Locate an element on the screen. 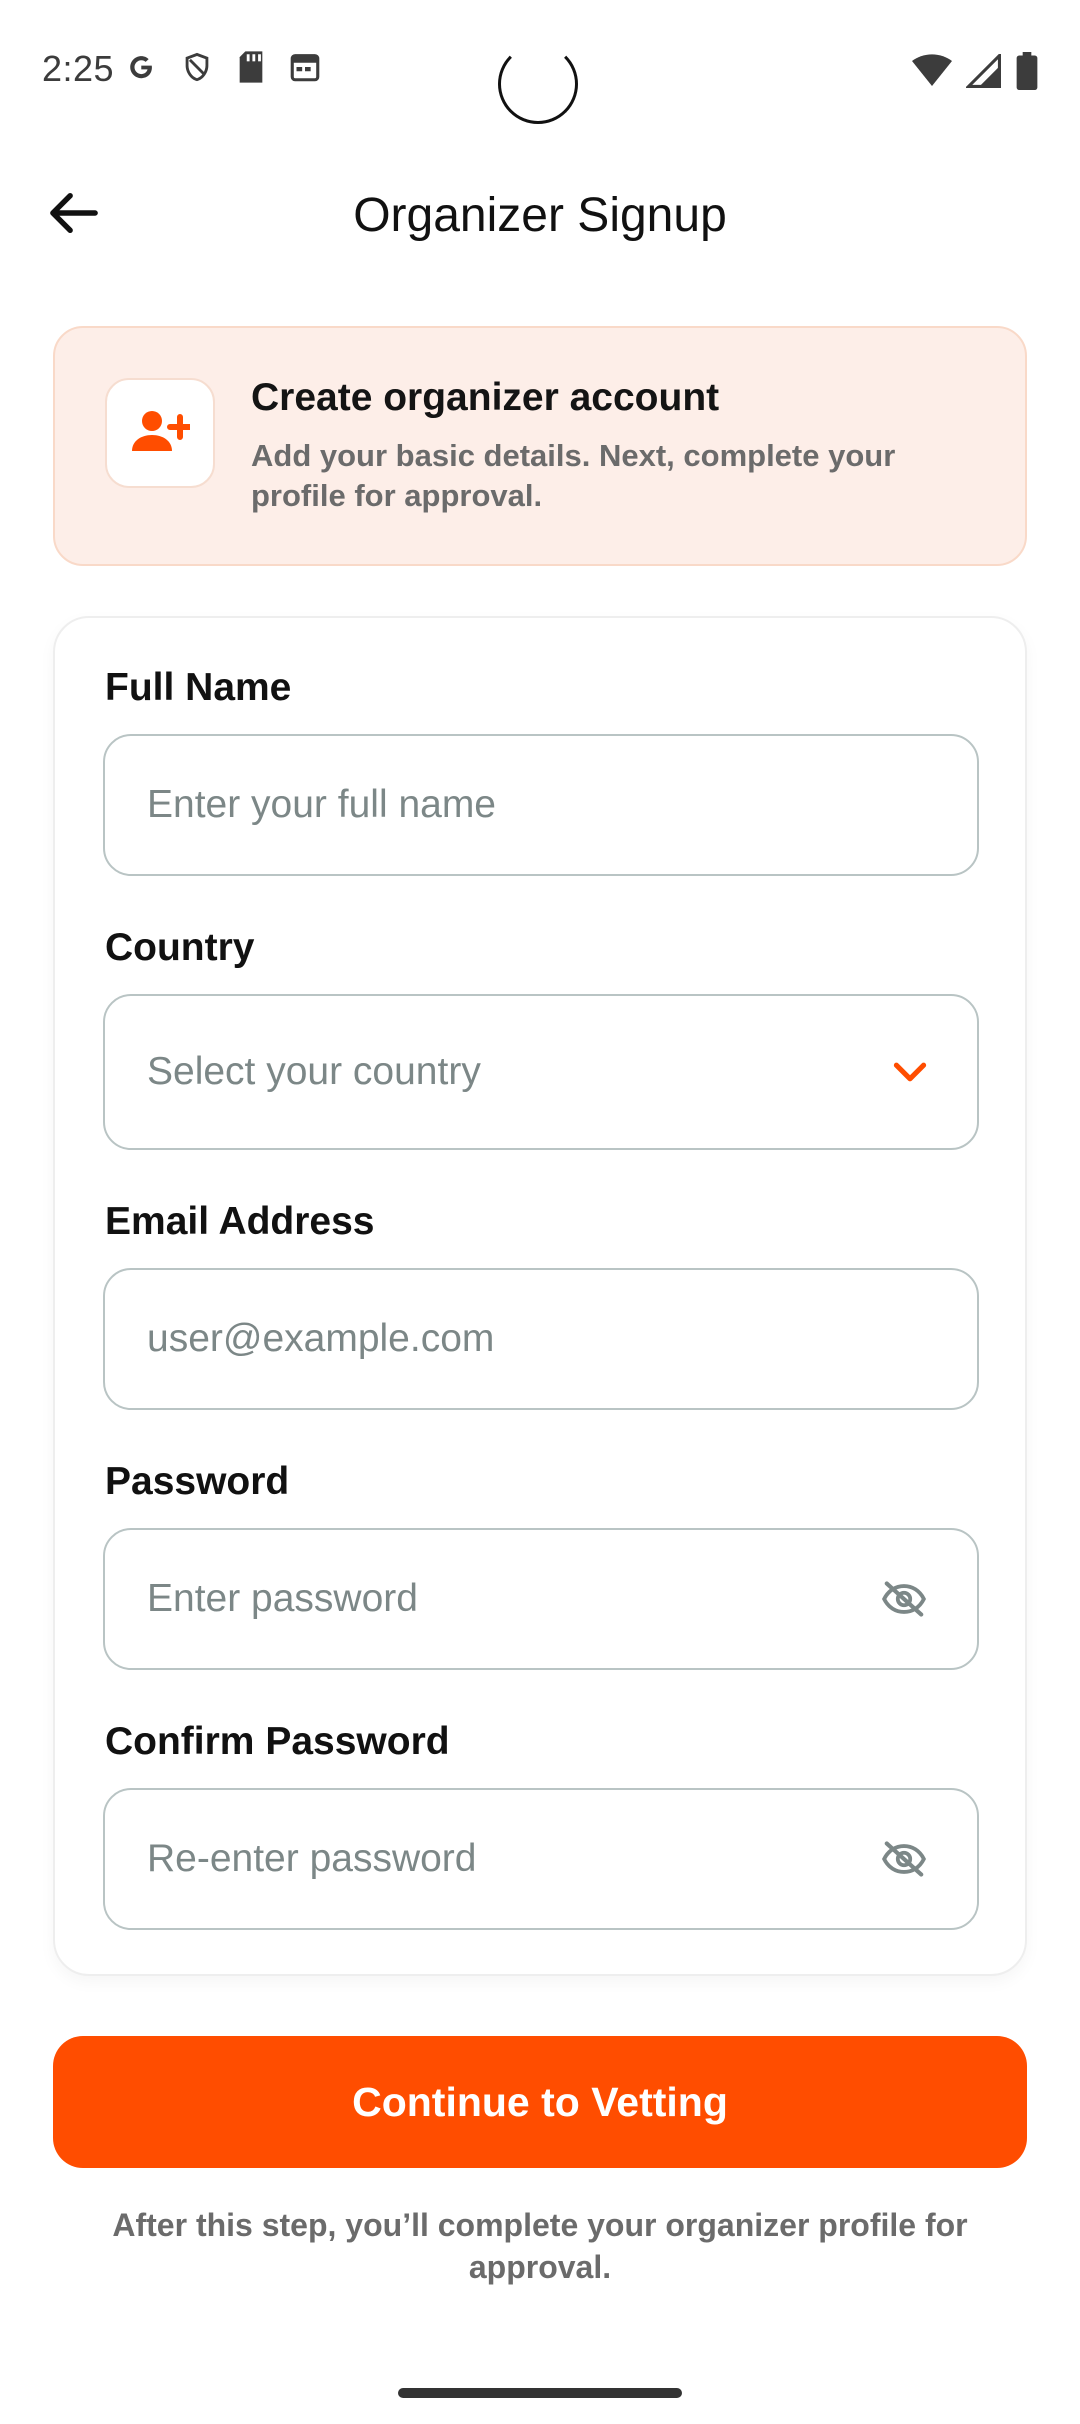 This screenshot has height=2424, width=1080. confirm-password-placeholder: Re-enter password is located at coordinates (312, 1858).